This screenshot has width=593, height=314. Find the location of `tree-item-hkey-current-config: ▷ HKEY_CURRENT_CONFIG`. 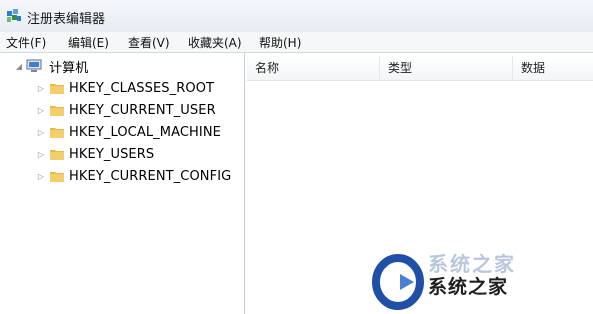

tree-item-hkey-current-config: ▷ HKEY_CURRENT_CONFIG is located at coordinates (133, 176).